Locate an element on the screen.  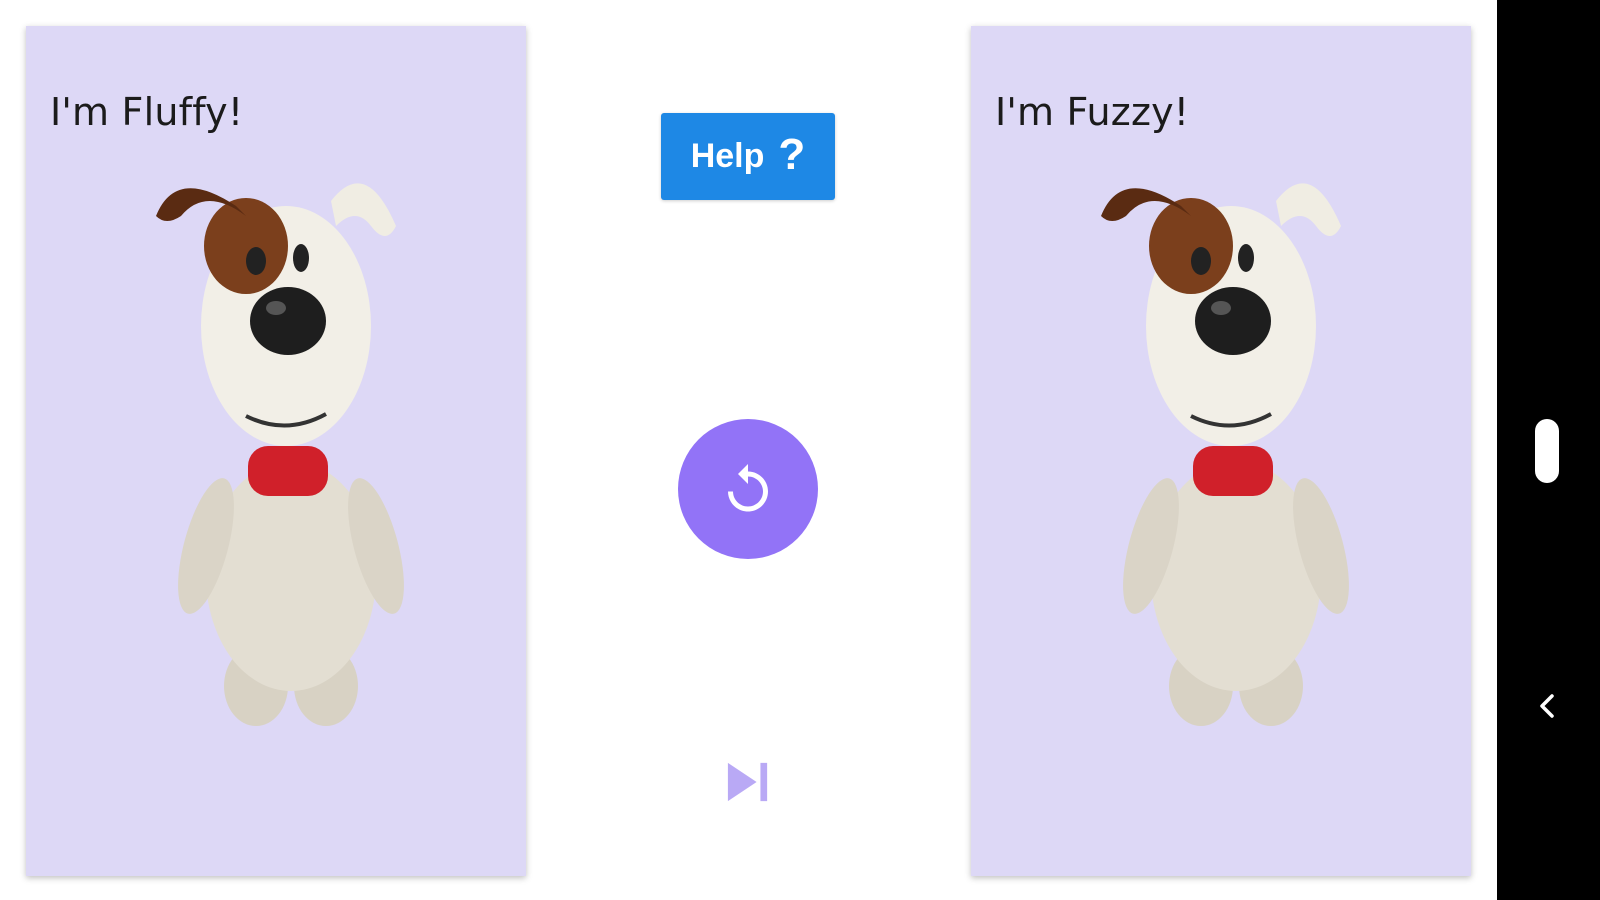
help-label: Help is located at coordinates (727, 156).